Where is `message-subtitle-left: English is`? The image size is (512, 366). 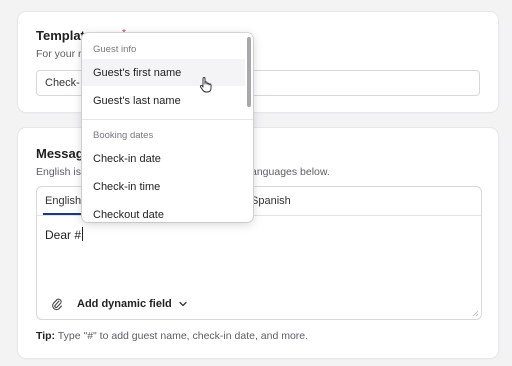 message-subtitle-left: English is is located at coordinates (58, 172).